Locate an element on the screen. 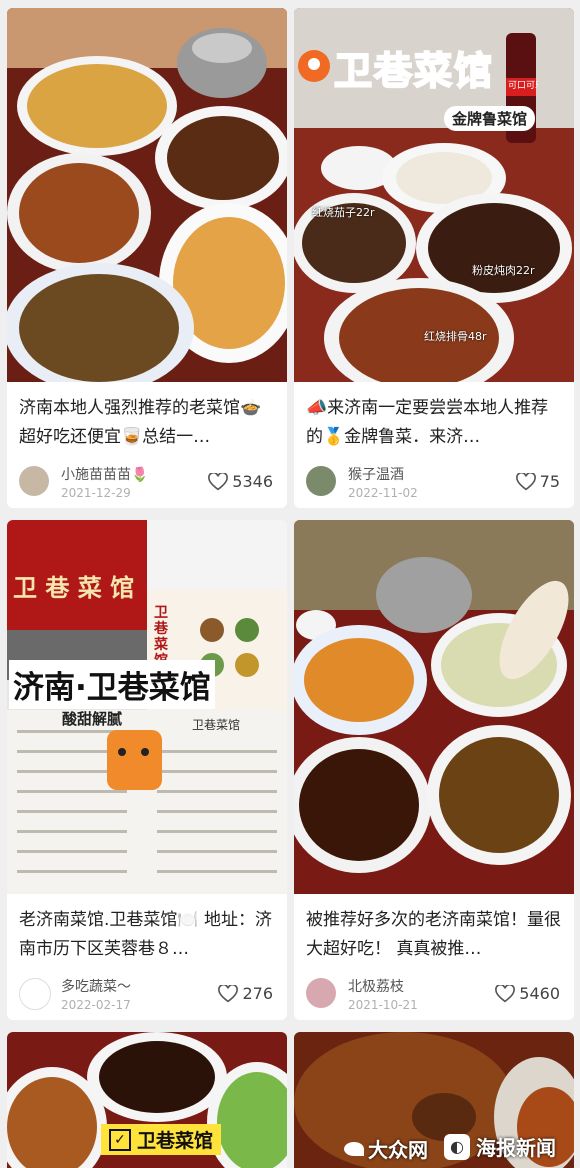  swoosh-icon is located at coordinates (354, 1148).